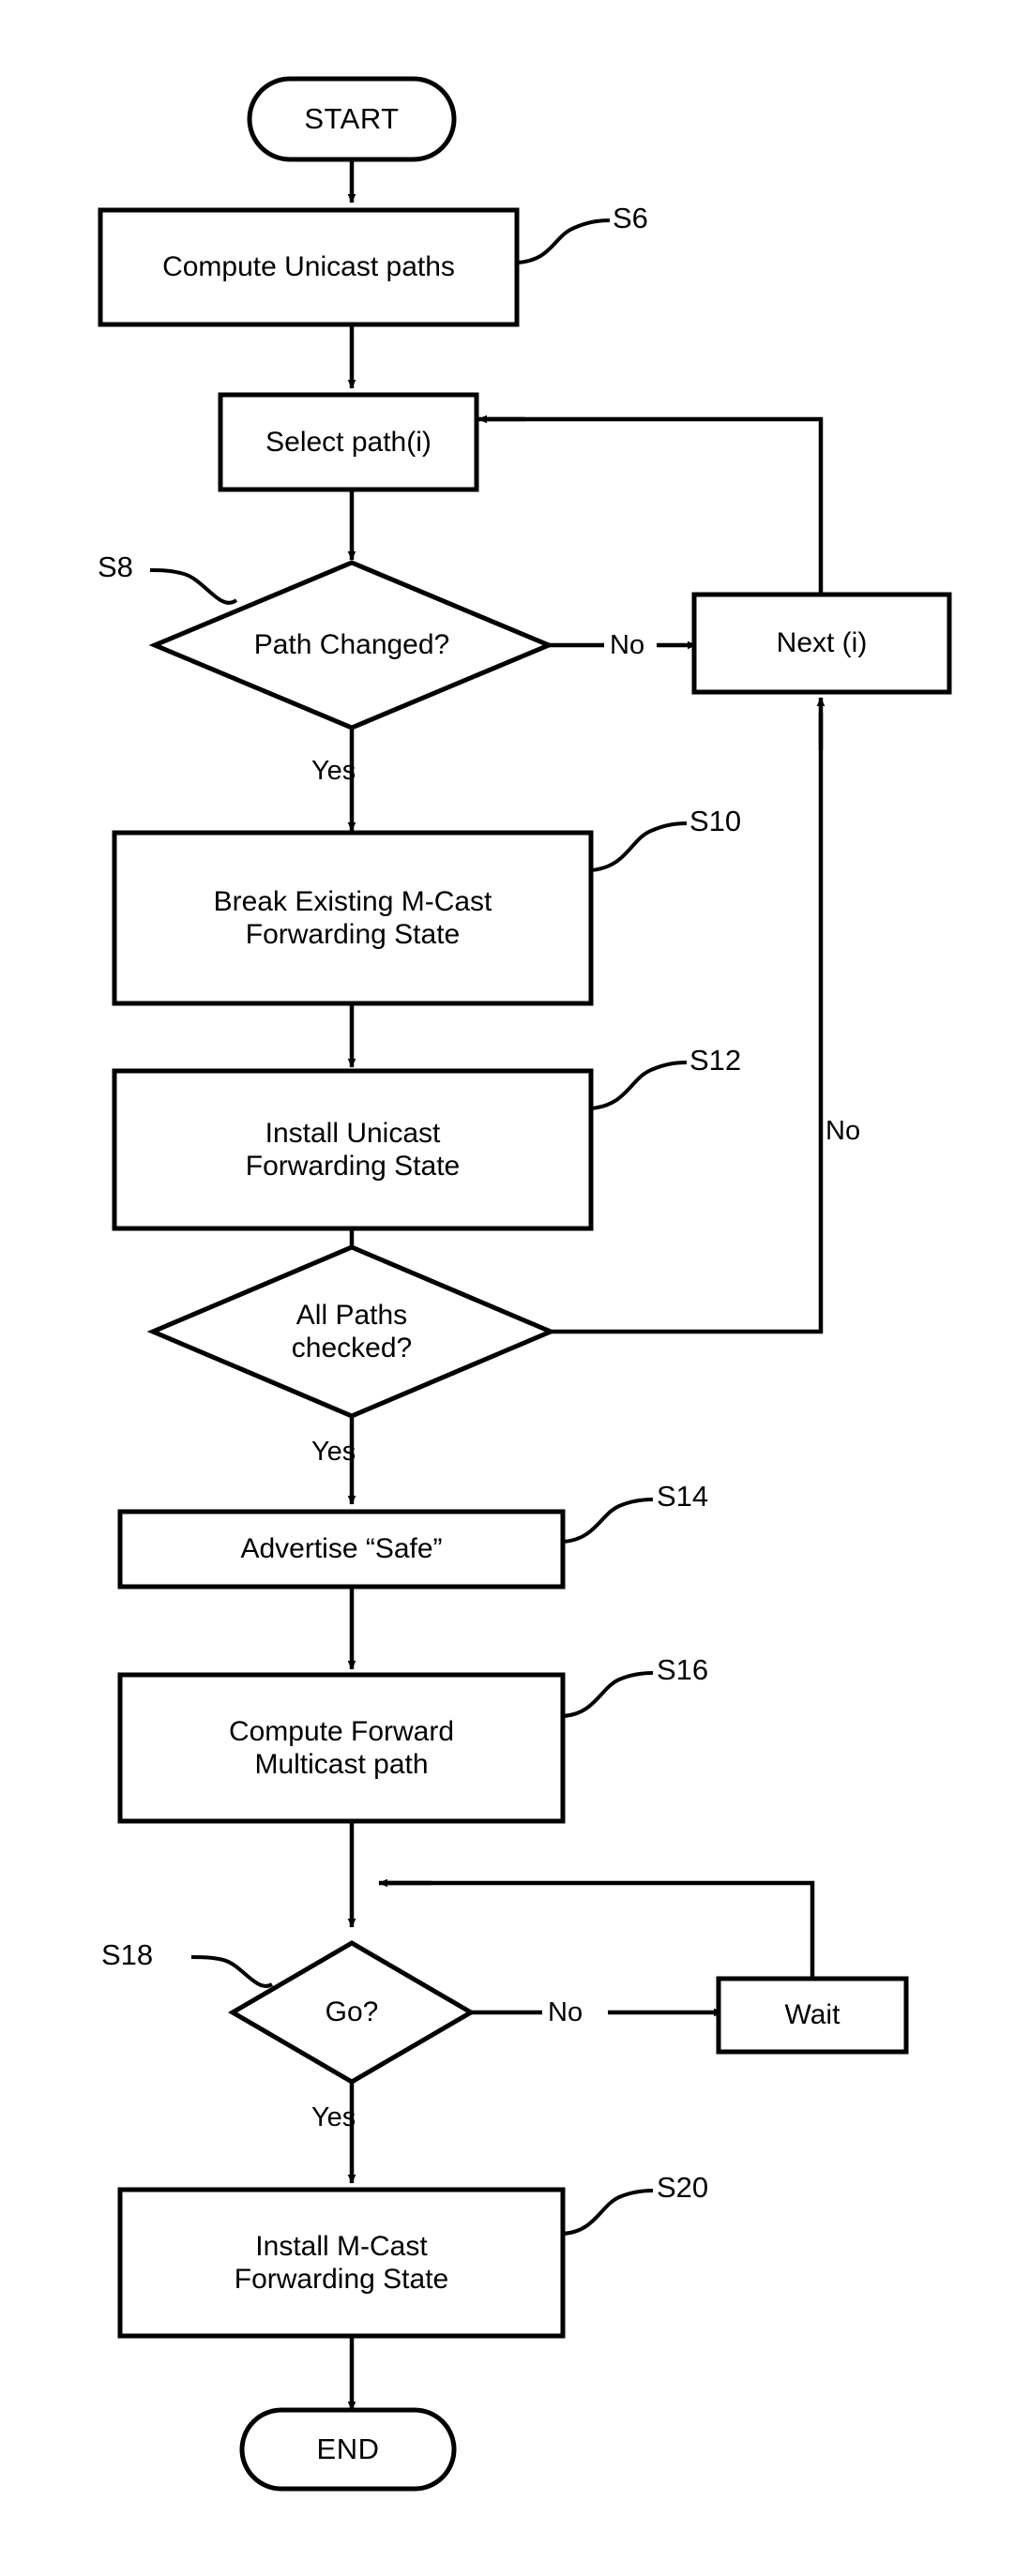 The height and width of the screenshot is (2576, 1030). What do you see at coordinates (353, 918) in the screenshot?
I see `s10-process-shape` at bounding box center [353, 918].